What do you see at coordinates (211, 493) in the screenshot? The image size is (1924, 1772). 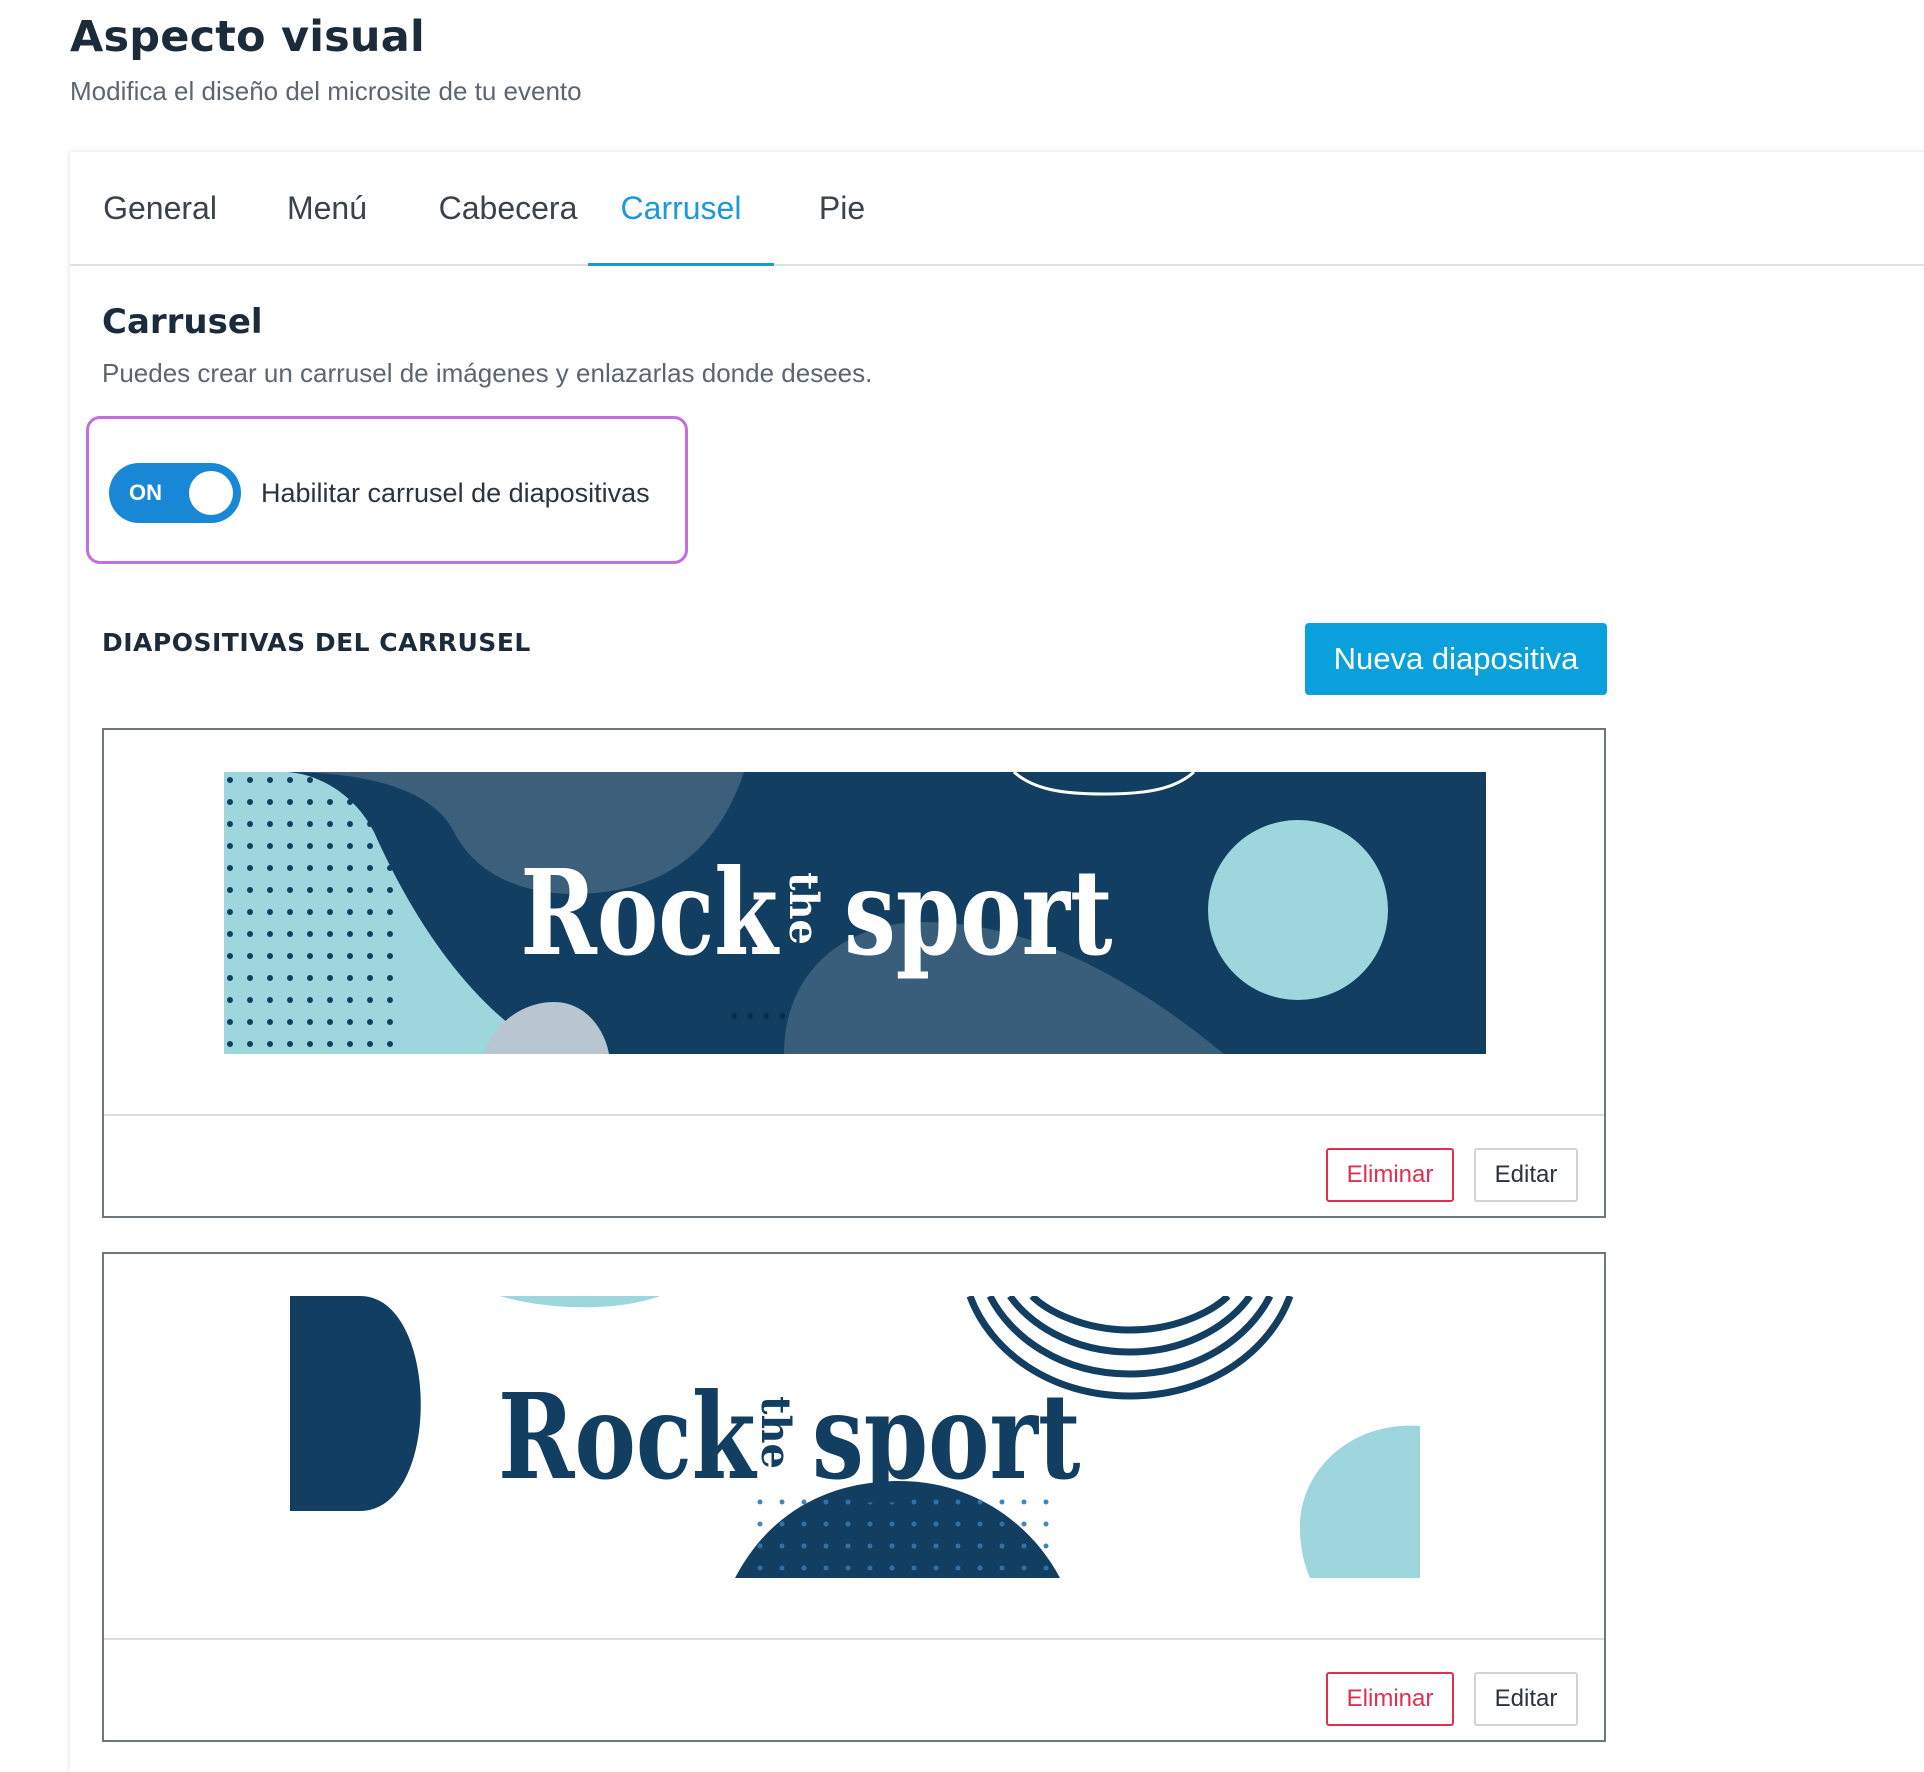 I see `toggle-knob` at bounding box center [211, 493].